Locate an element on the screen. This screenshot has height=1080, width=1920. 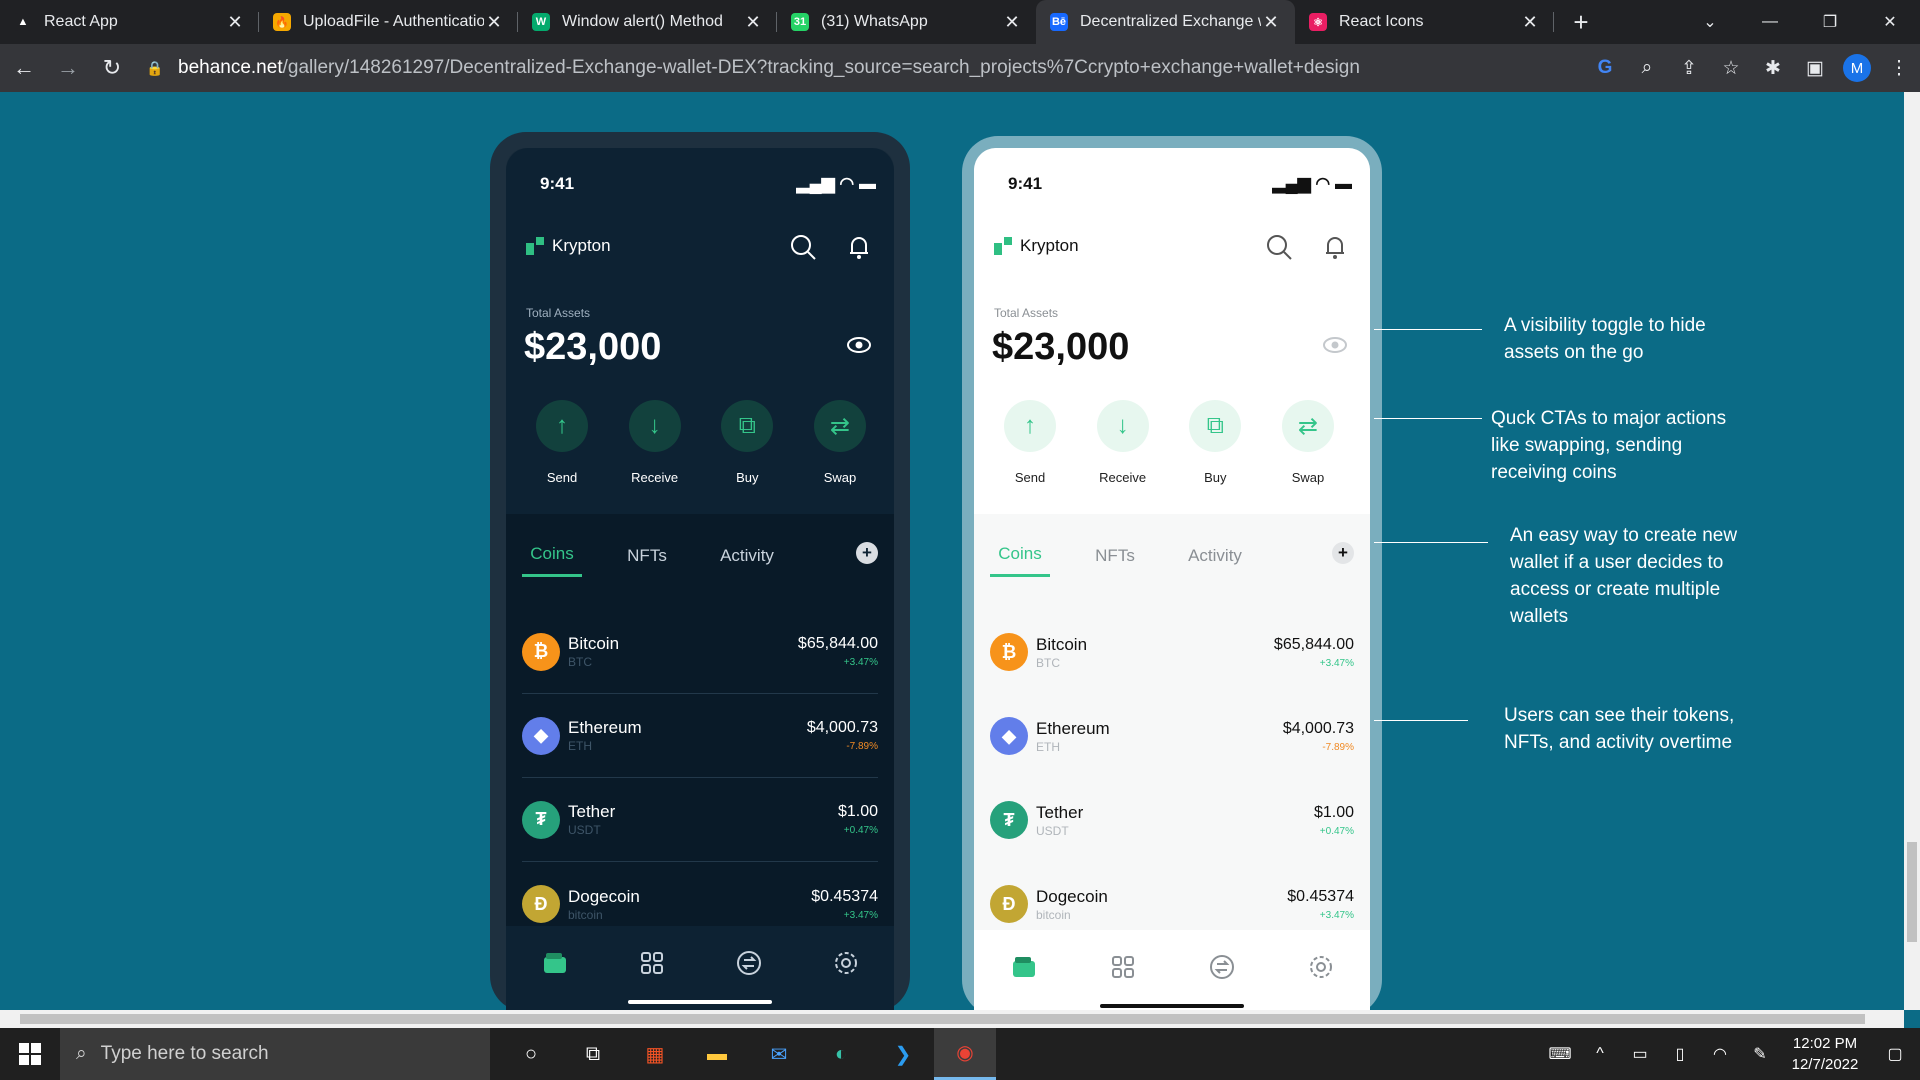
wifi-icon: ◠ is located at coordinates (1720, 1054).